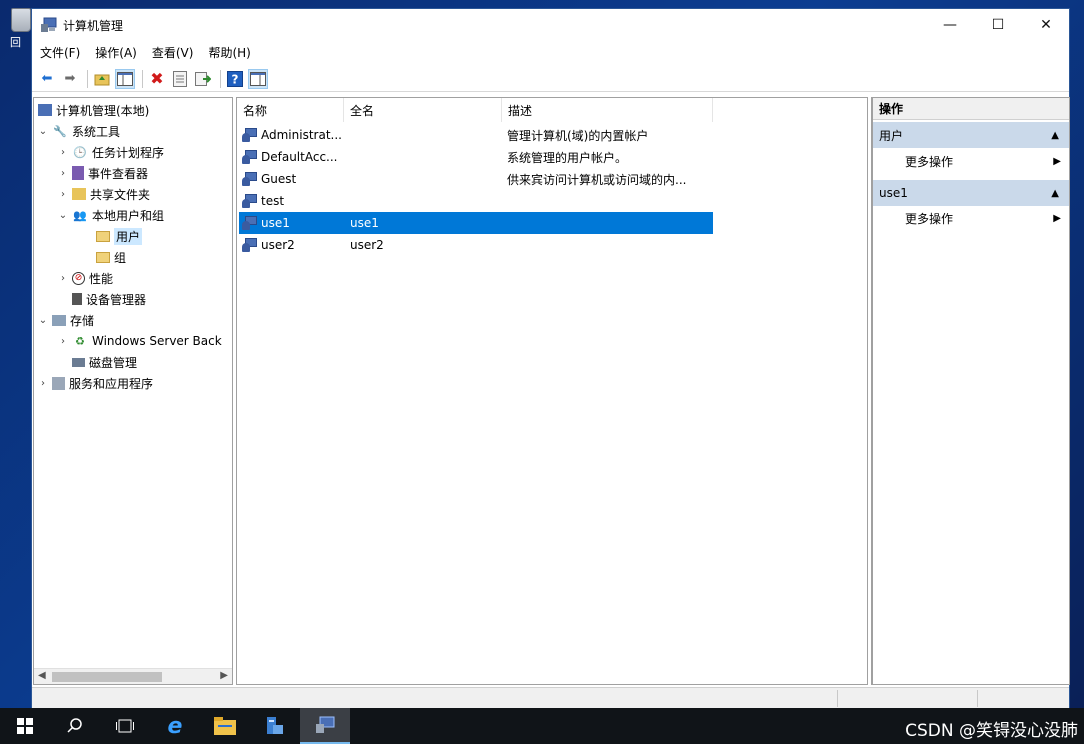 The height and width of the screenshot is (744, 1084). Describe the element at coordinates (94, 383) in the screenshot. I see `tree-item-services-apps: › 服务和应用程序` at that location.